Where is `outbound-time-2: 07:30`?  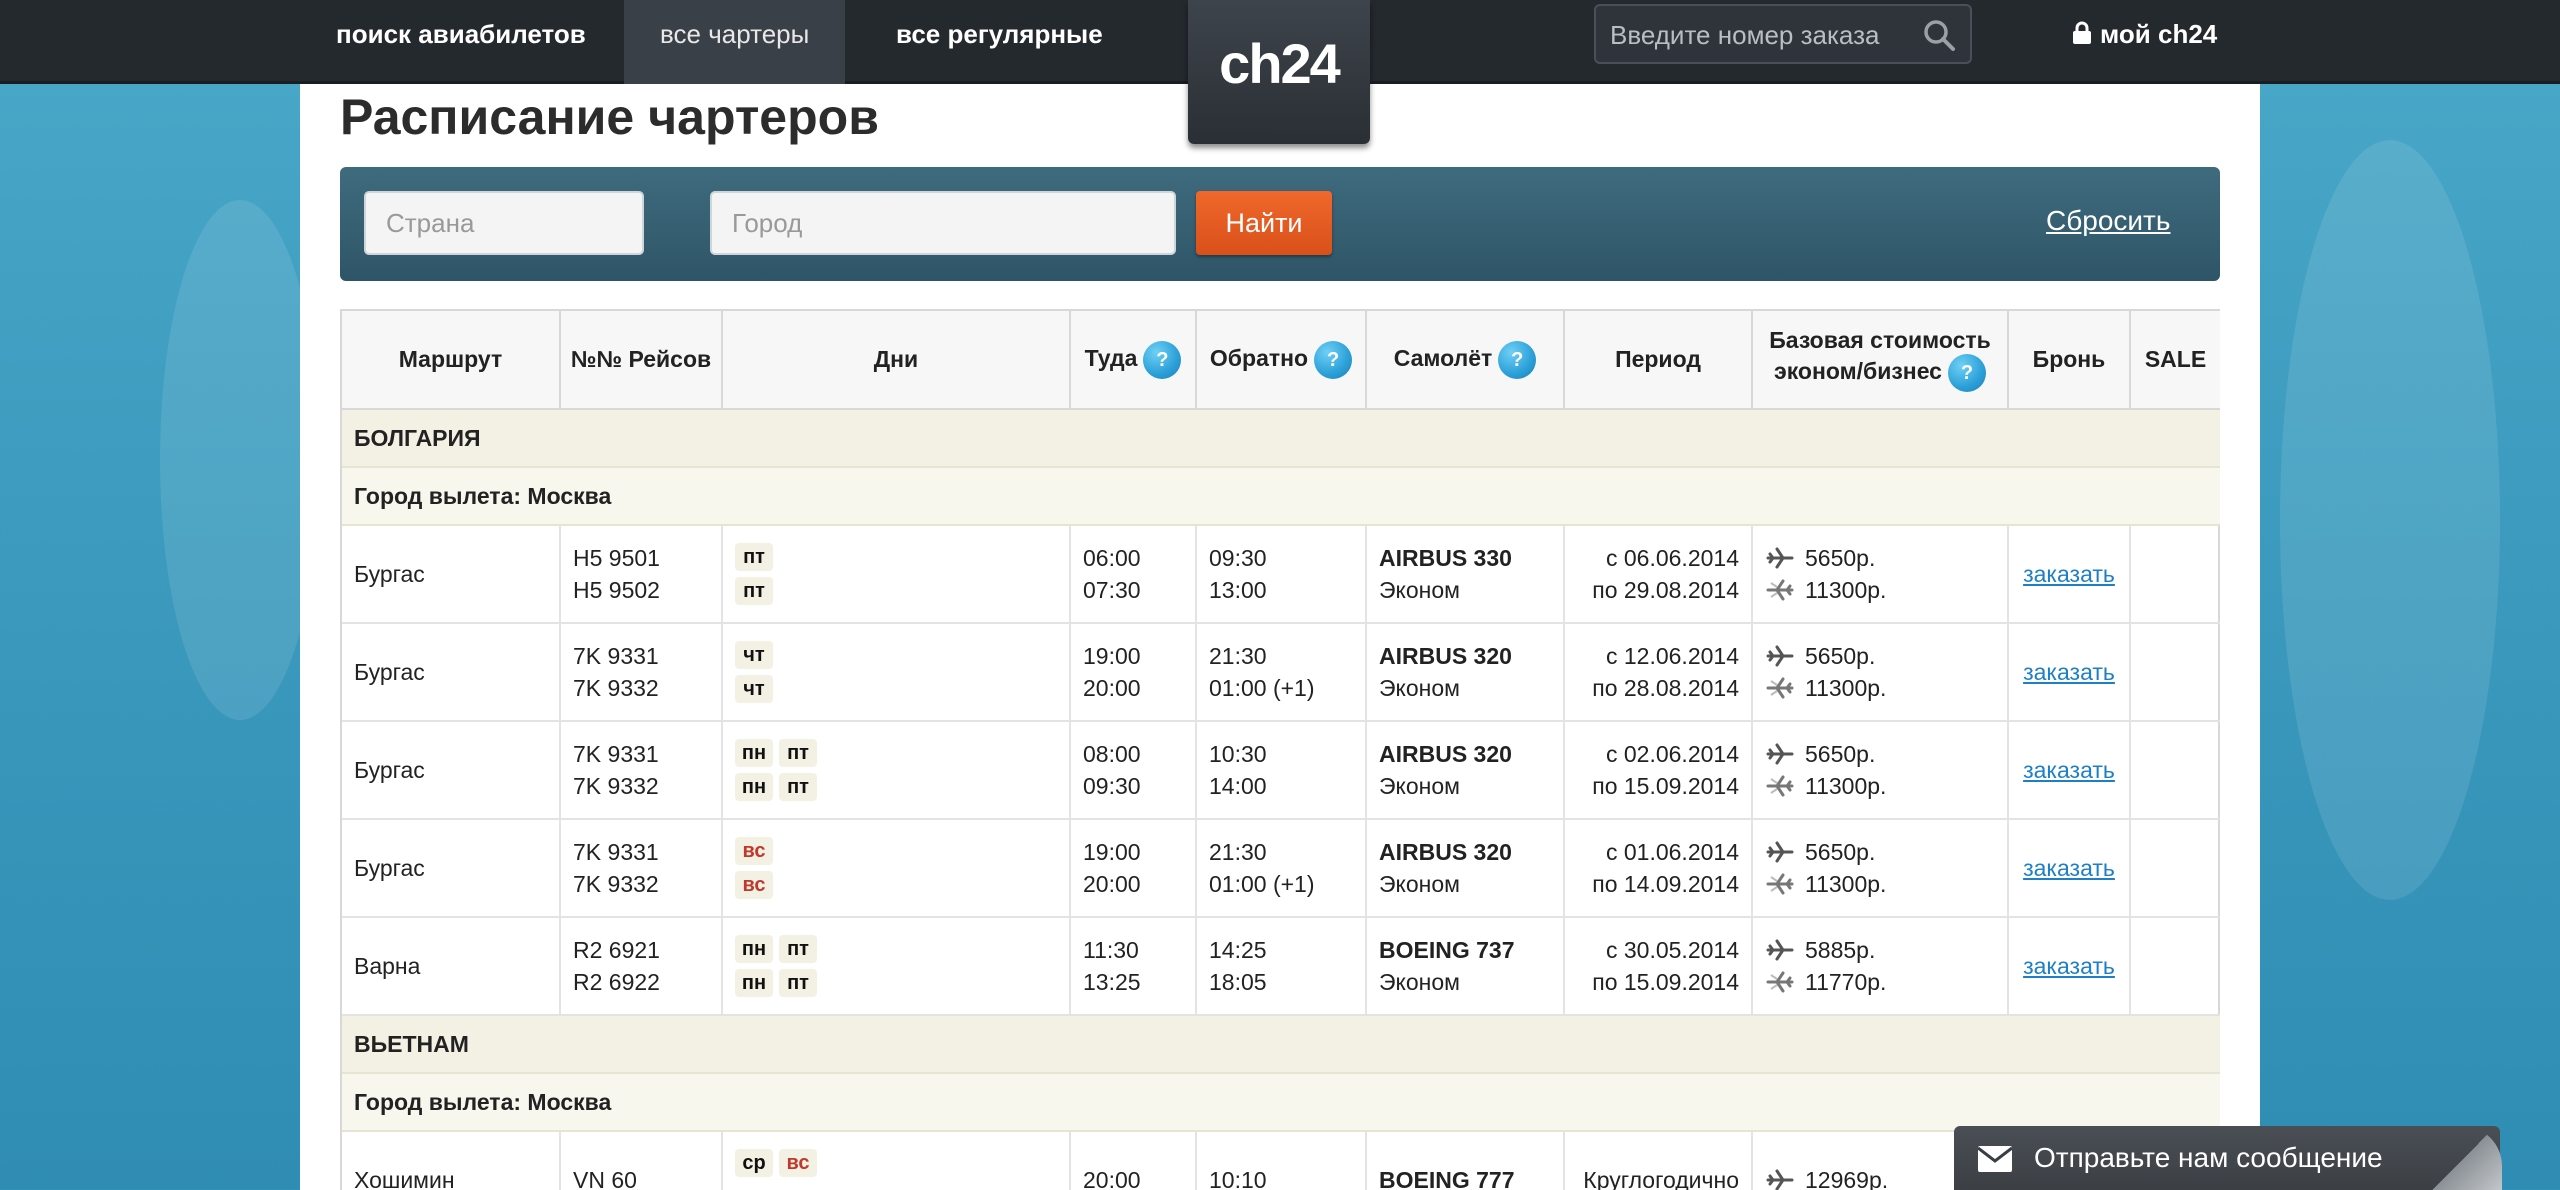
outbound-time-2: 07:30 is located at coordinates (1112, 590).